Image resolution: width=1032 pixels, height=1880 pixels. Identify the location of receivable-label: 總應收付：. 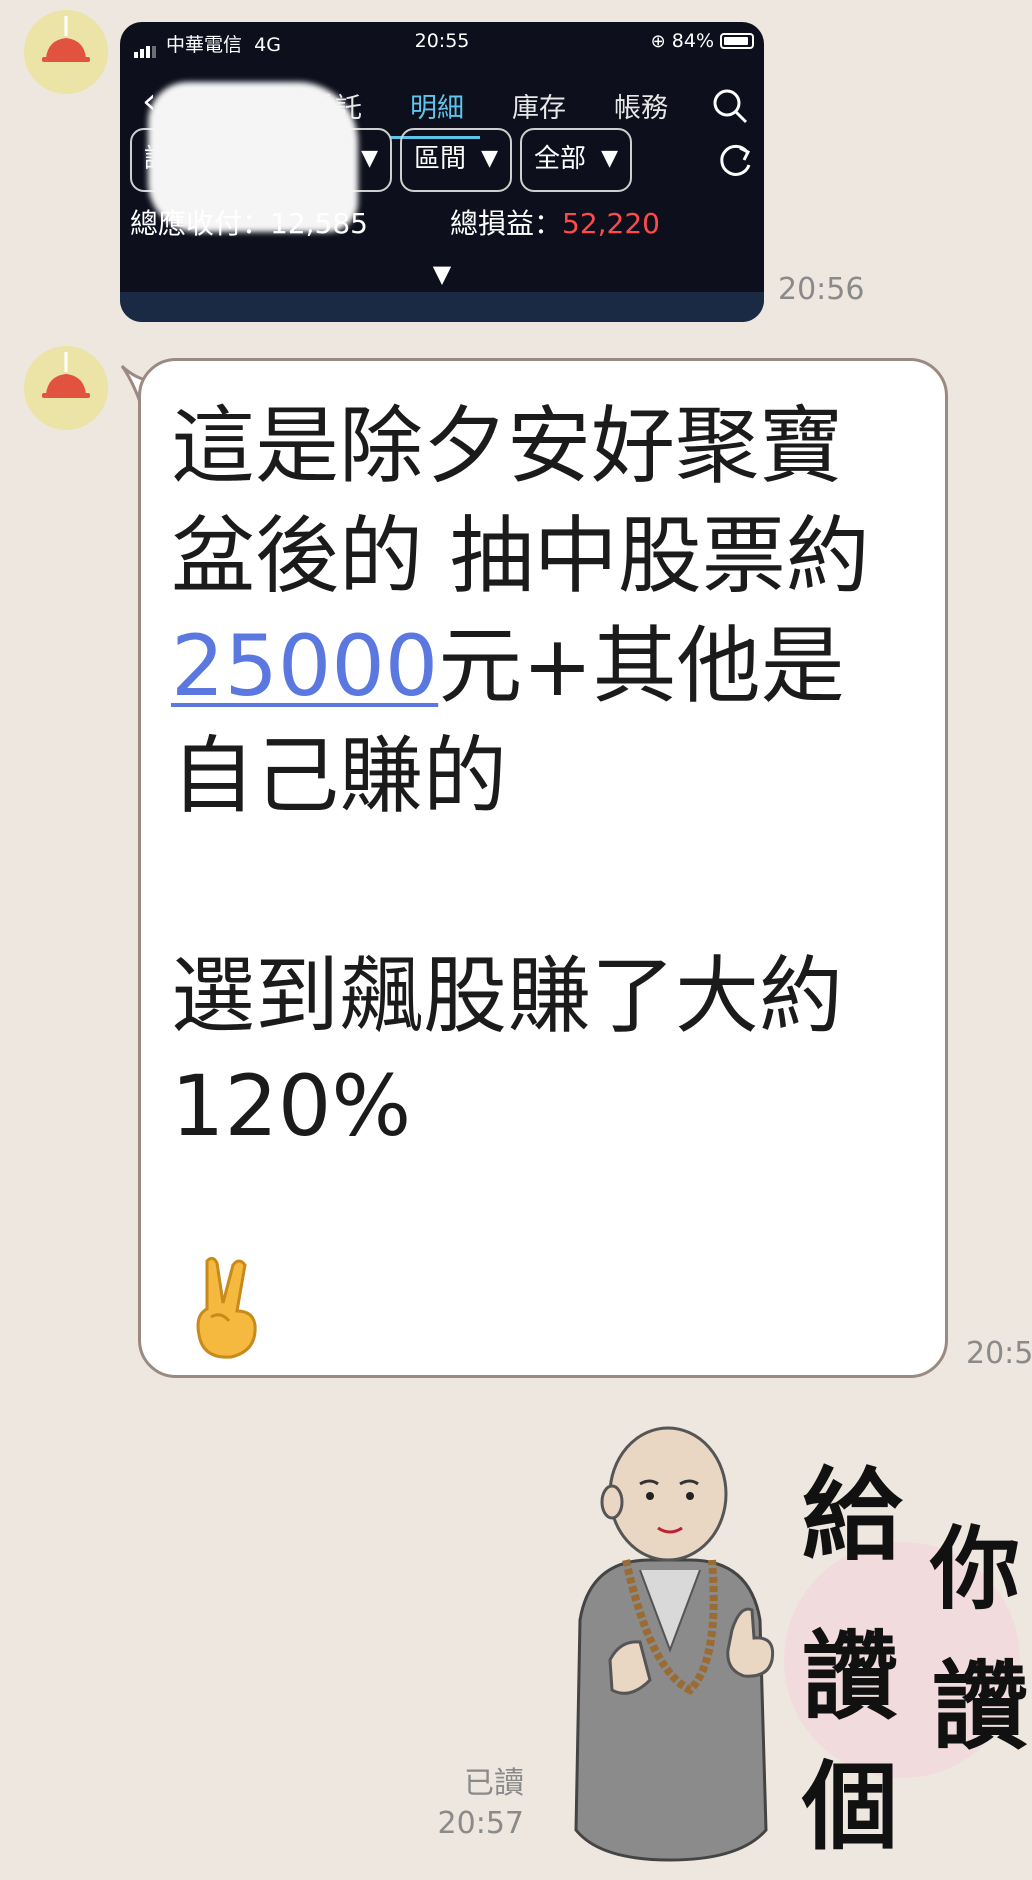
(200, 223).